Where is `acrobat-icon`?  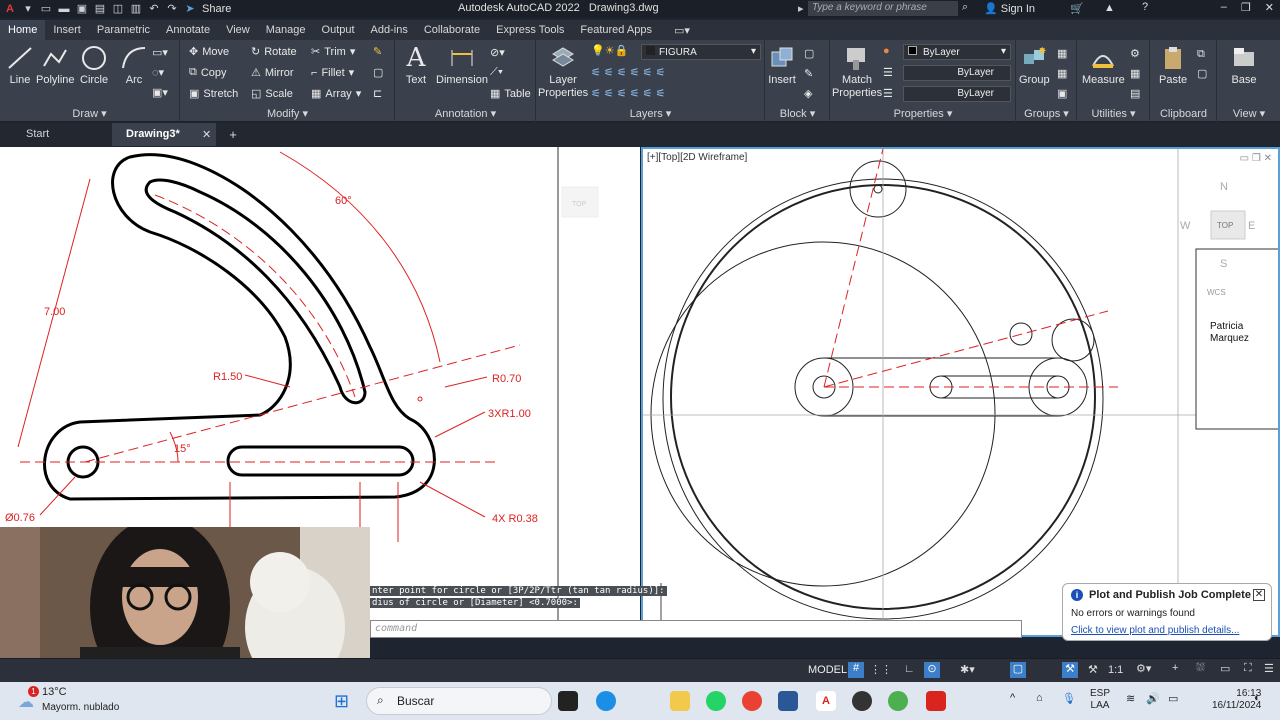 acrobat-icon is located at coordinates (936, 701).